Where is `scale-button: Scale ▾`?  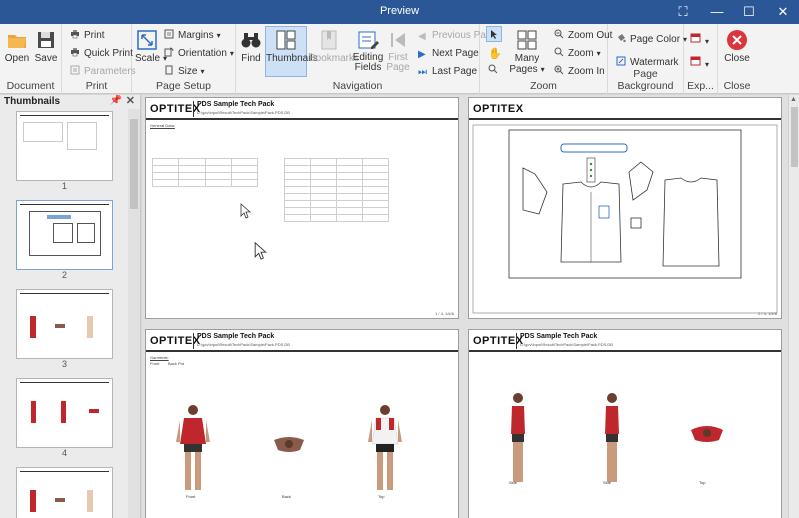
scale-button: Scale ▾ is located at coordinates (151, 51).